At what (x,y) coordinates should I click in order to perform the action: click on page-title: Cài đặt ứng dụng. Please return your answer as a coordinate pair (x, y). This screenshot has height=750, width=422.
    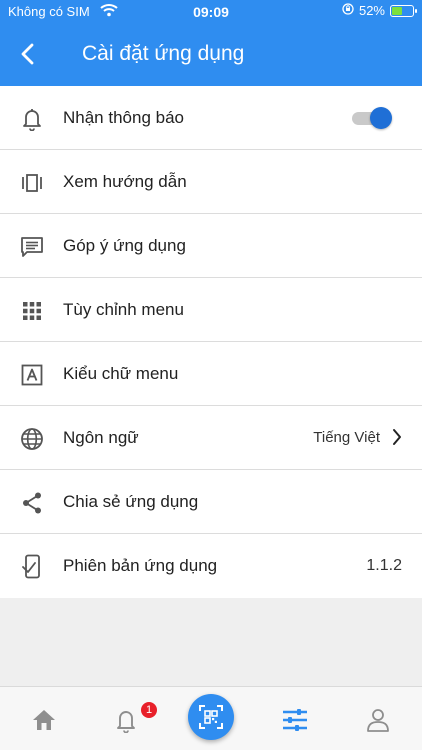
    Looking at the image, I should click on (163, 53).